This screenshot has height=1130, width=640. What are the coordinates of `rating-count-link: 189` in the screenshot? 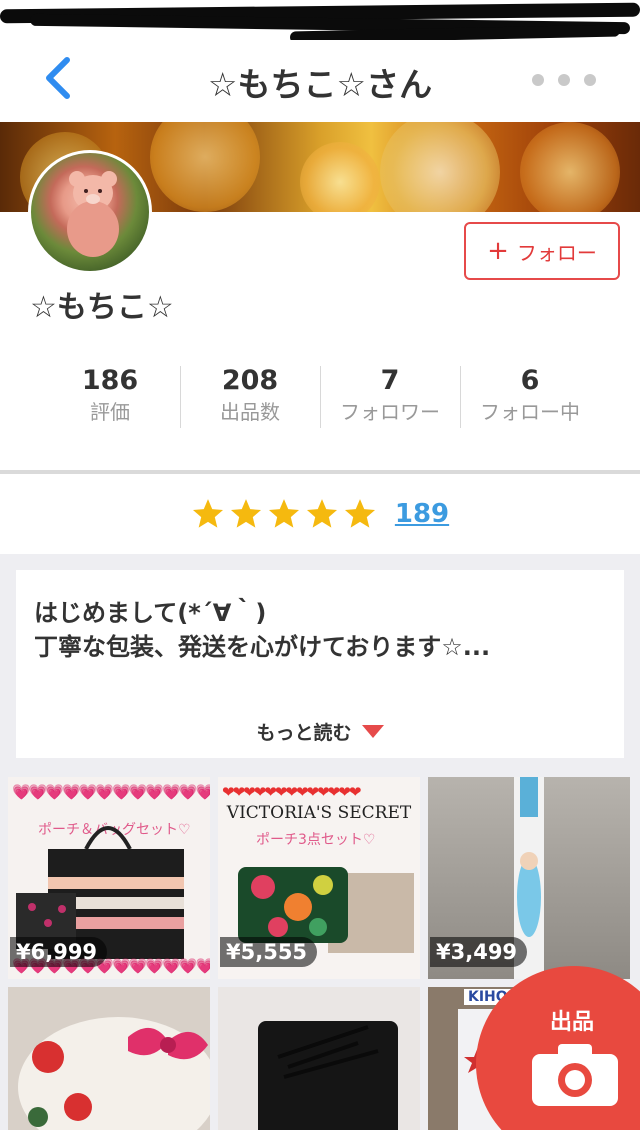 It's located at (422, 514).